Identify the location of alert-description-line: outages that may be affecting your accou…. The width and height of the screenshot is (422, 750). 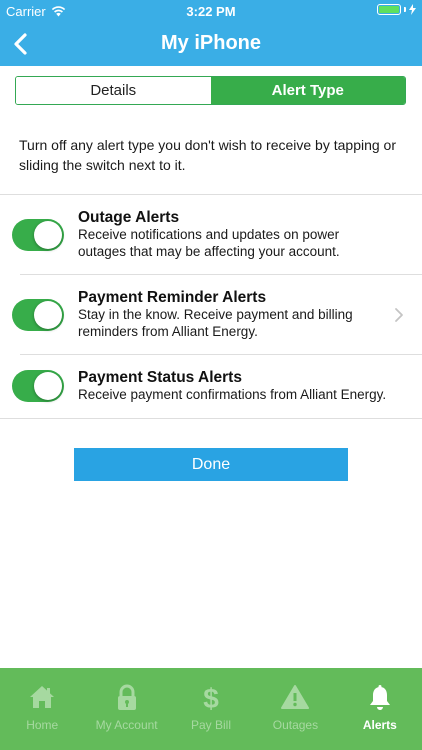
(209, 251).